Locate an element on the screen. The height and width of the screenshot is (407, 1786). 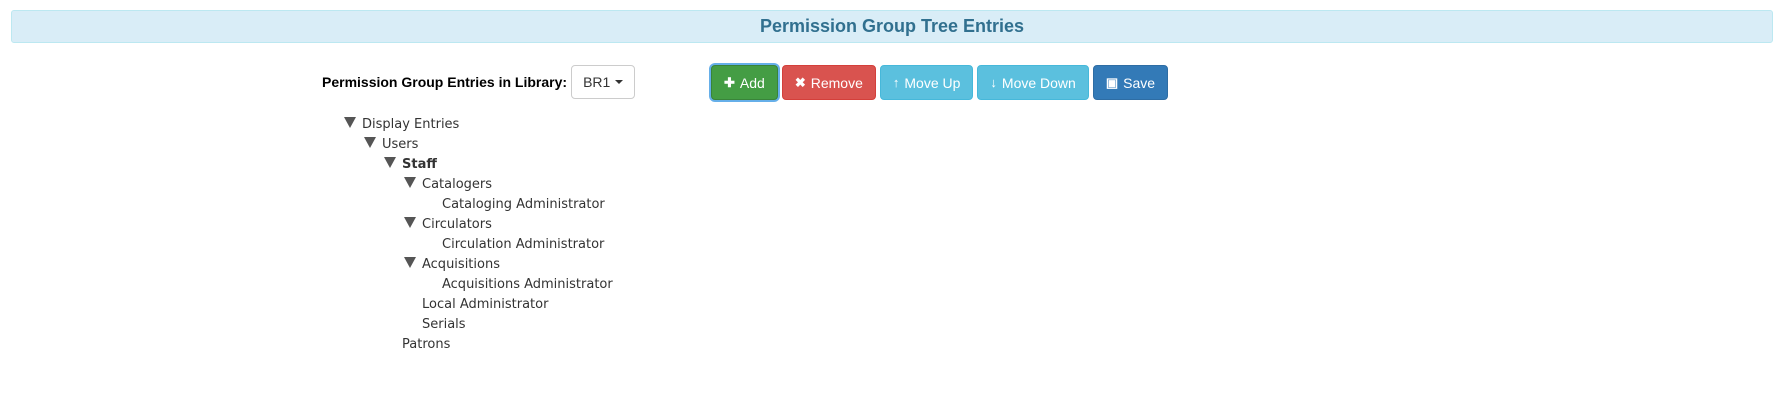
tree-node-label: Circulators is located at coordinates (457, 224).